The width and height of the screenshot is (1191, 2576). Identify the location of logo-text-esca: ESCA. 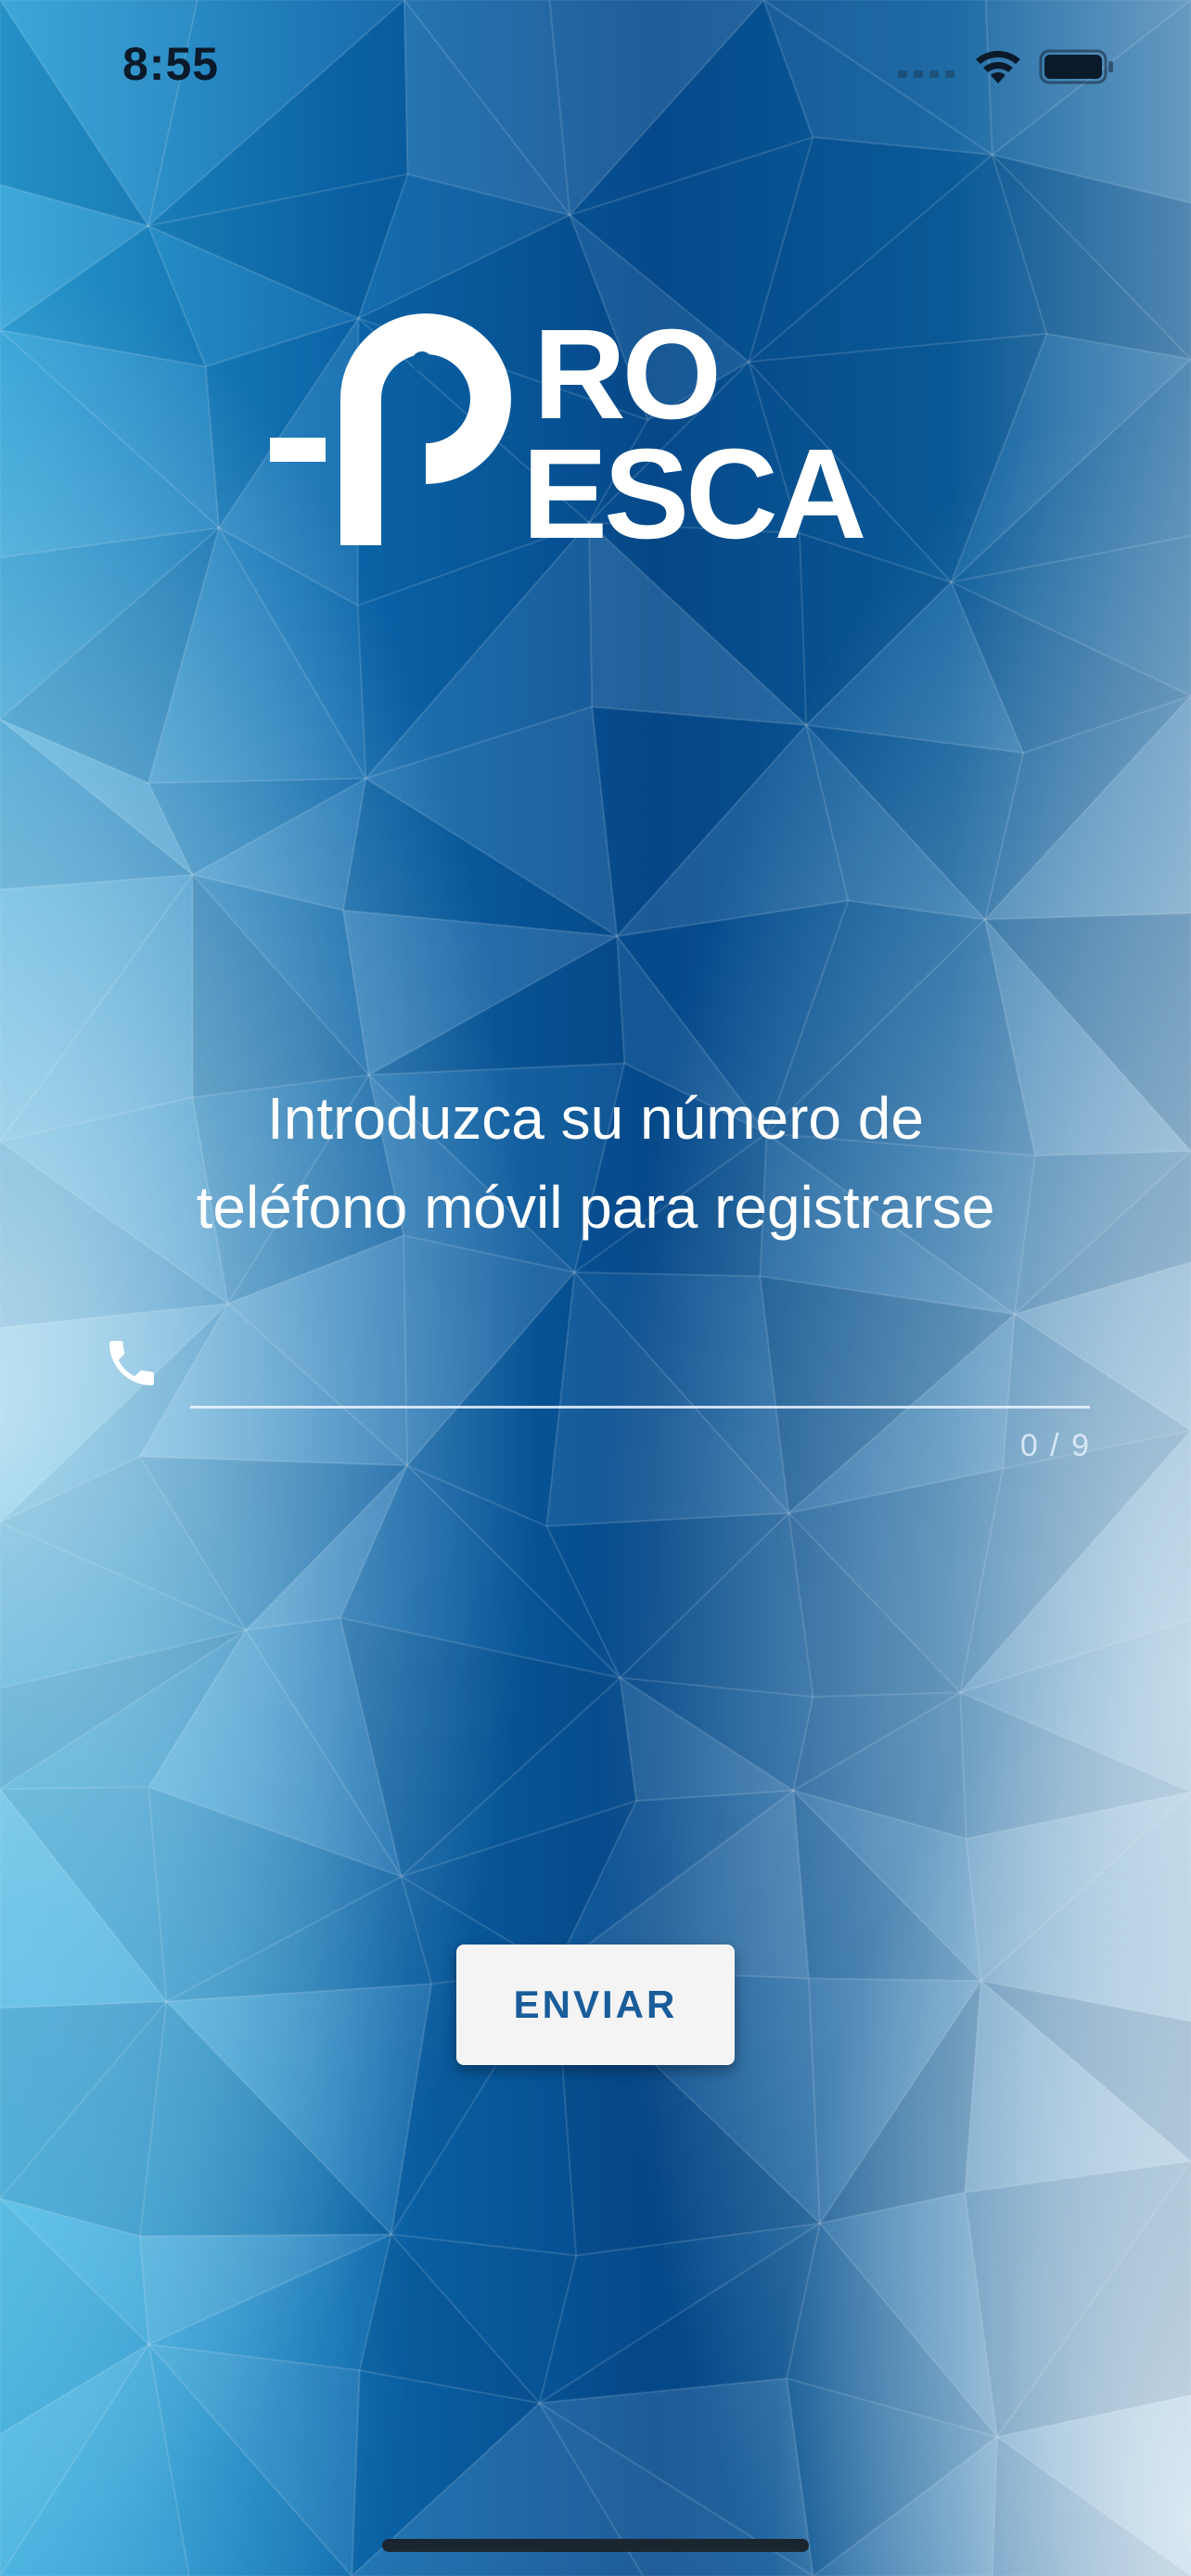
(693, 484).